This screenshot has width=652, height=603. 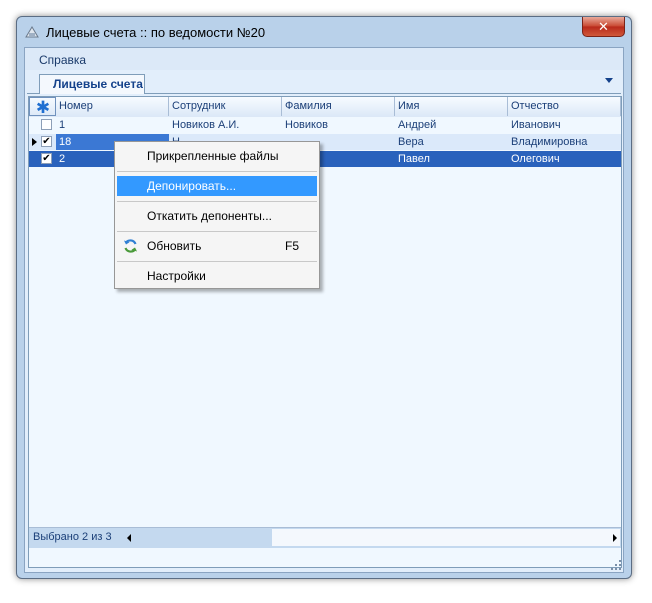 What do you see at coordinates (603, 27) in the screenshot?
I see `close-button: ✕` at bounding box center [603, 27].